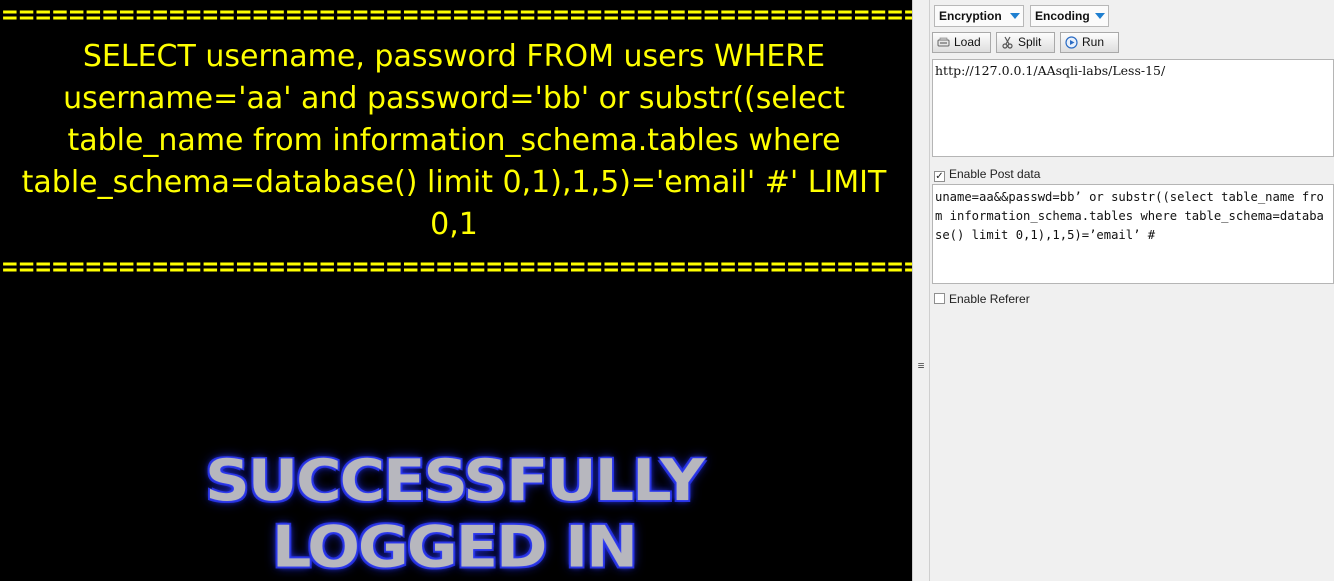 The height and width of the screenshot is (581, 1334). I want to click on encoding-dropdown: Encoding, so click(1069, 16).